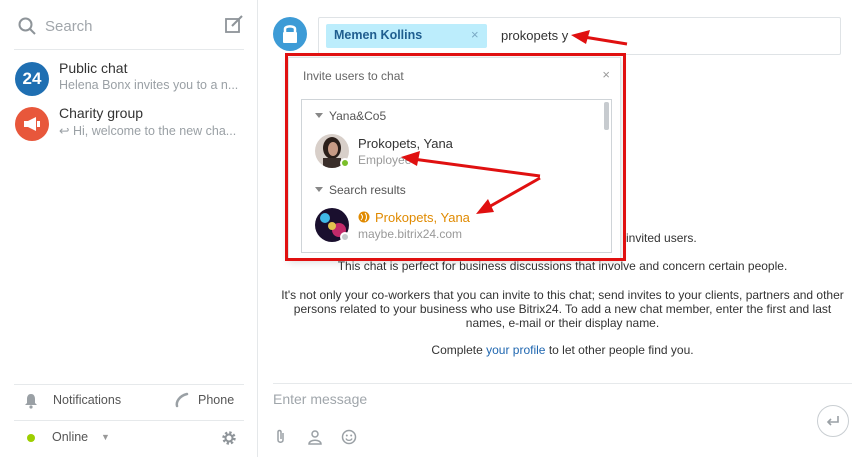  Describe the element at coordinates (93, 68) in the screenshot. I see `chat-title: Public chat` at that location.